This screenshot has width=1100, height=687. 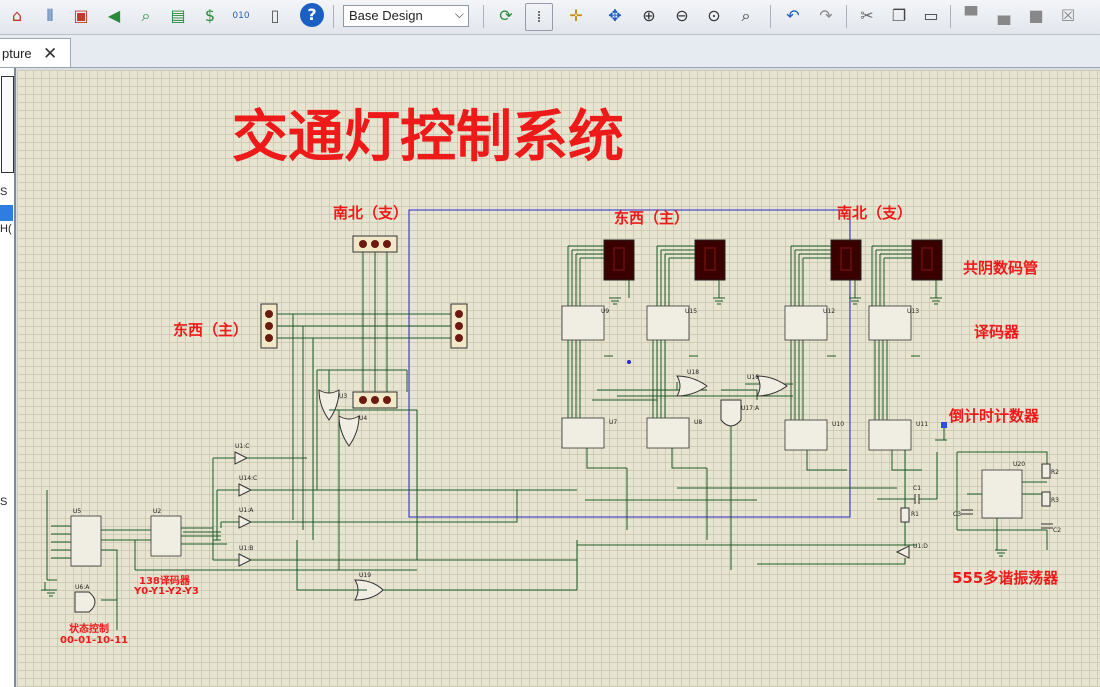 What do you see at coordinates (4, 502) in the screenshot?
I see `panel-text-3: S` at bounding box center [4, 502].